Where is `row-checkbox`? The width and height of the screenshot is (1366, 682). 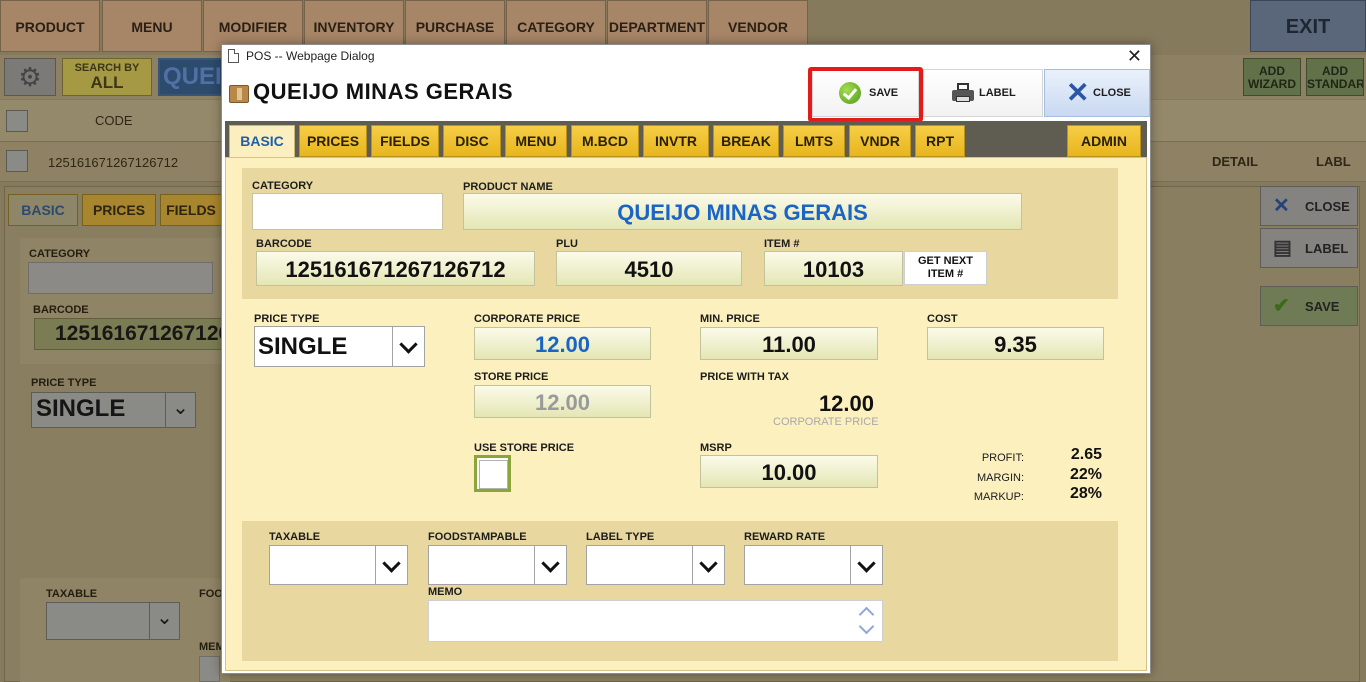 row-checkbox is located at coordinates (17, 161).